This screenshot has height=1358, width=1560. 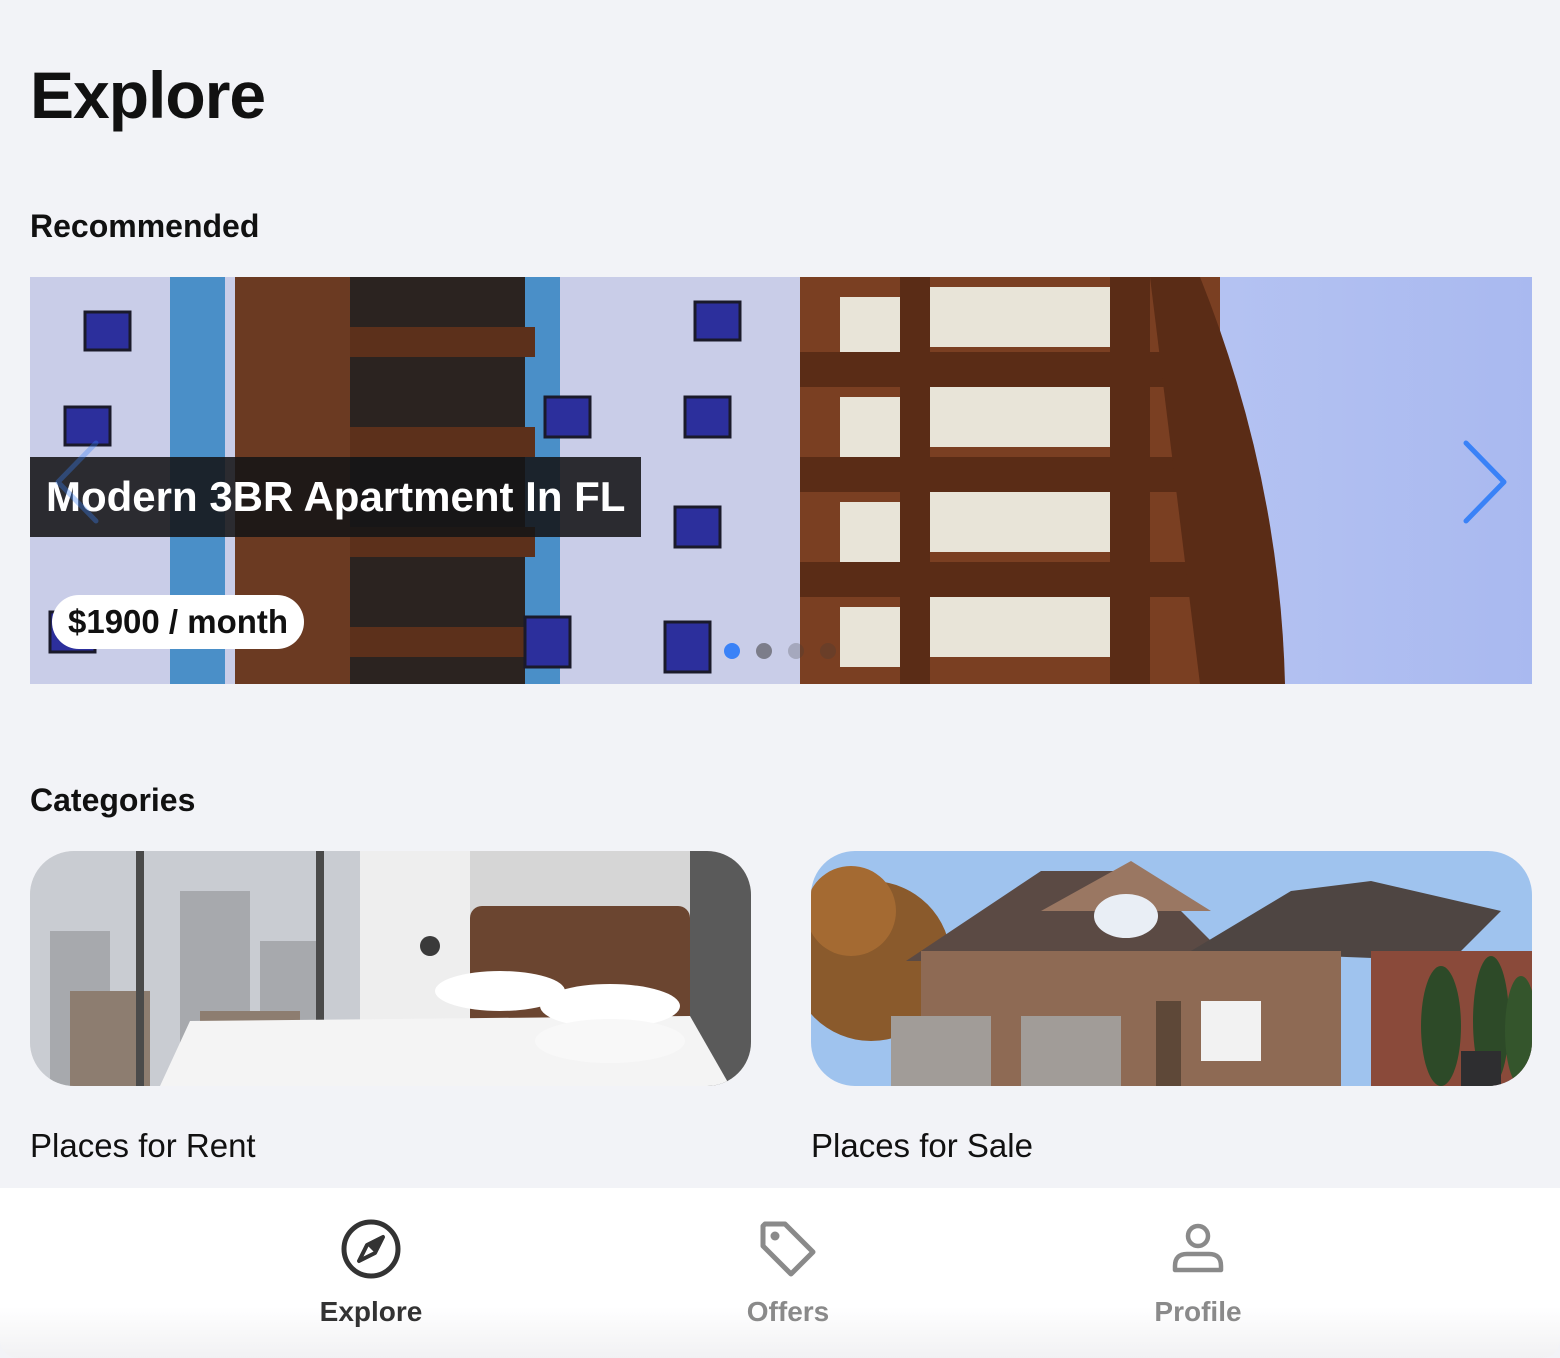 I want to click on tab-profile: Profile, so click(x=1198, y=1276).